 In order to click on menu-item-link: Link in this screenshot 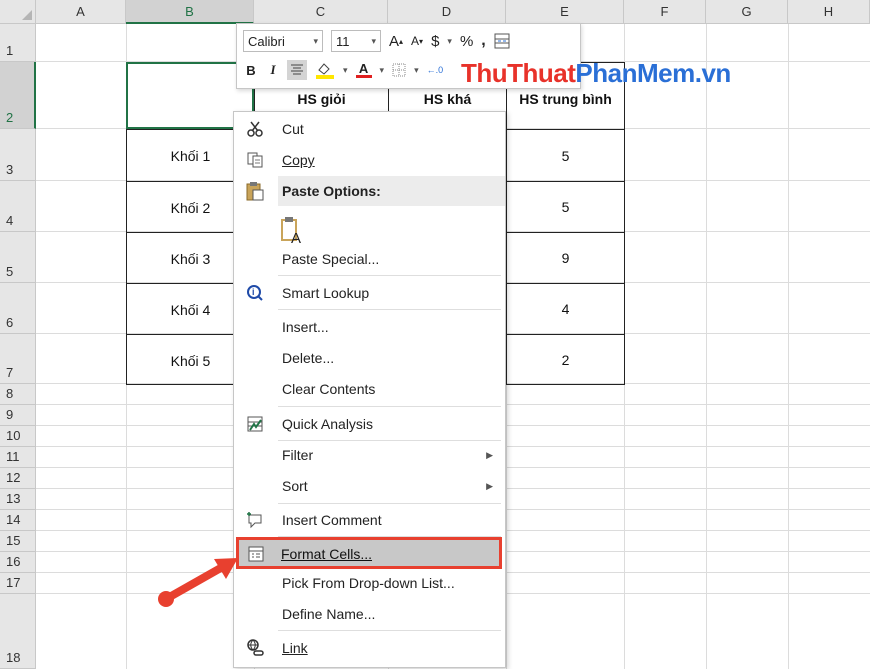, I will do `click(369, 648)`.